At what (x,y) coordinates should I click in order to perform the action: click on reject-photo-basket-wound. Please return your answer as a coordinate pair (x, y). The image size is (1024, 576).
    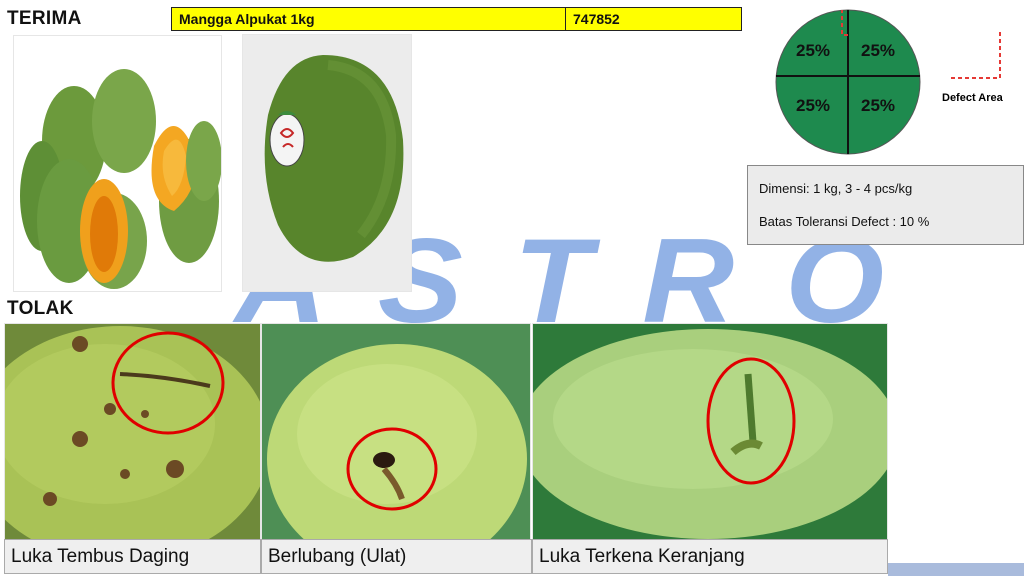
    Looking at the image, I should click on (710, 431).